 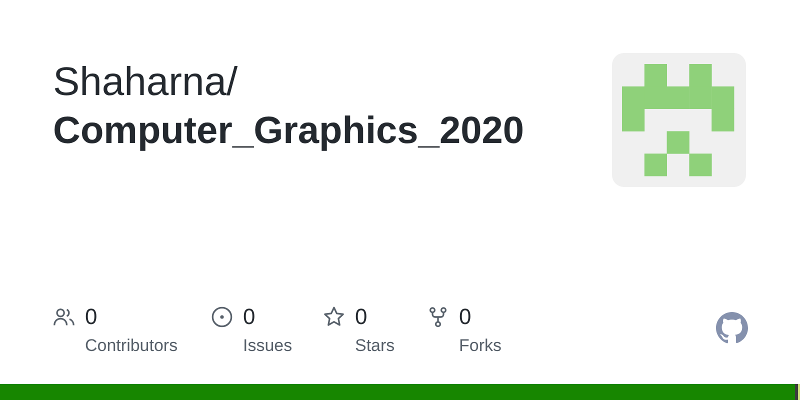 I want to click on stat-label: Issues, so click(x=268, y=346).